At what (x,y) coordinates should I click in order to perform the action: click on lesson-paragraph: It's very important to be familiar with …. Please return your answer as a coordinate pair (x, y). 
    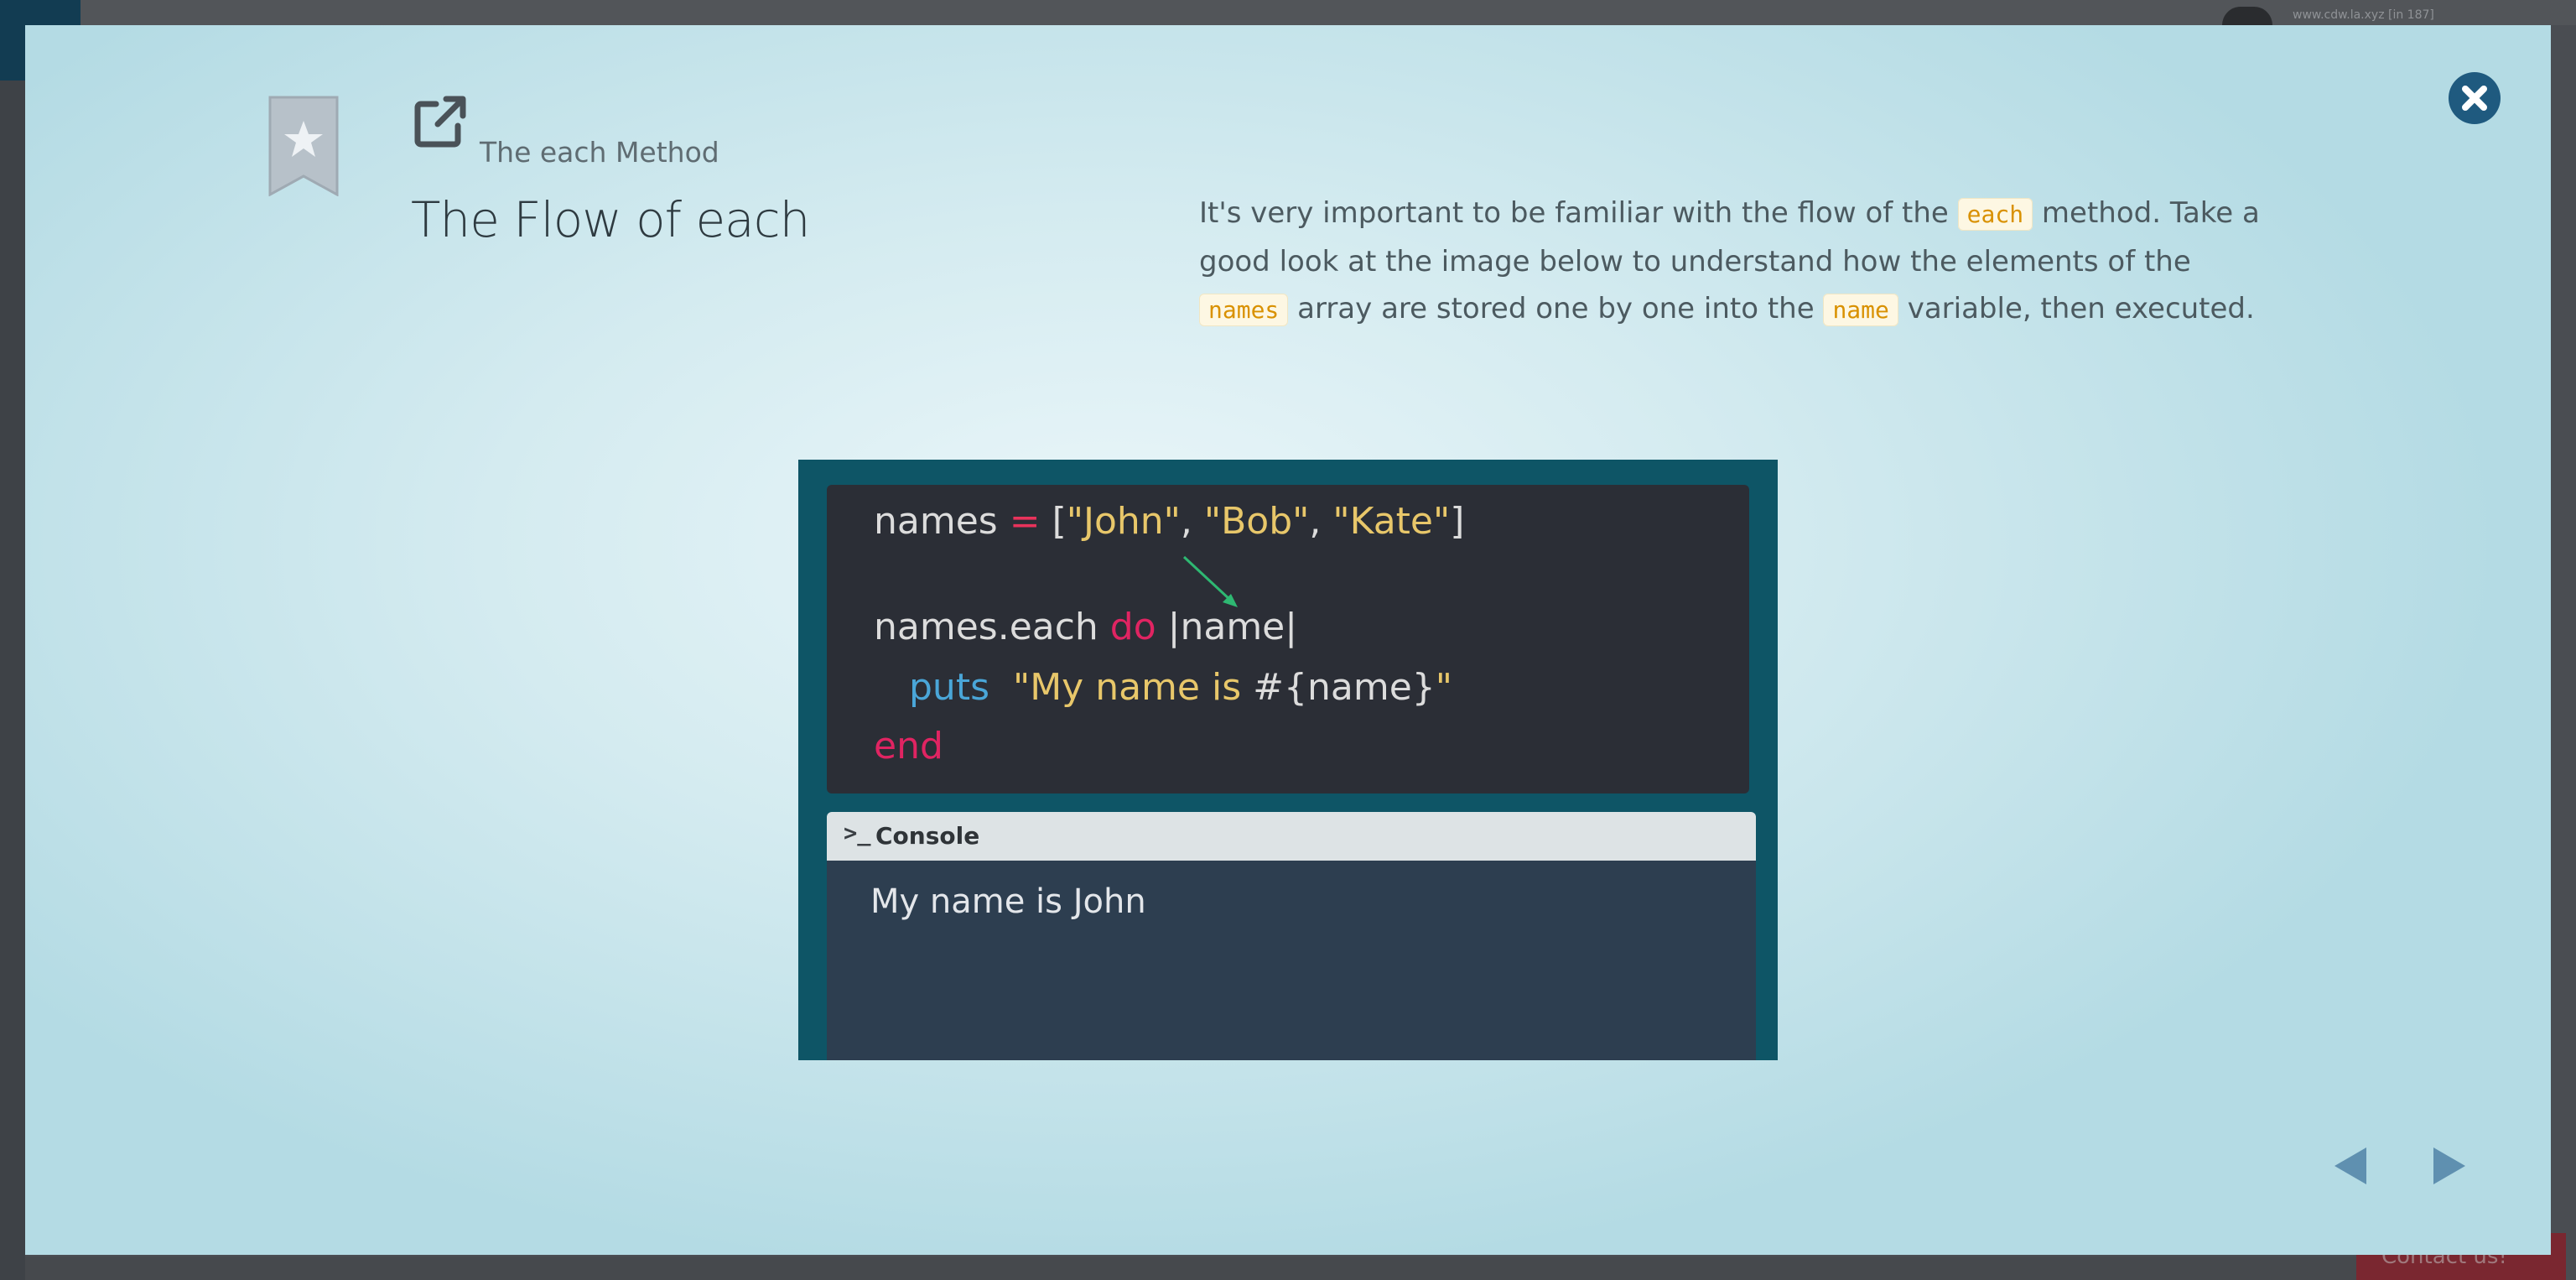
    Looking at the image, I should click on (1735, 262).